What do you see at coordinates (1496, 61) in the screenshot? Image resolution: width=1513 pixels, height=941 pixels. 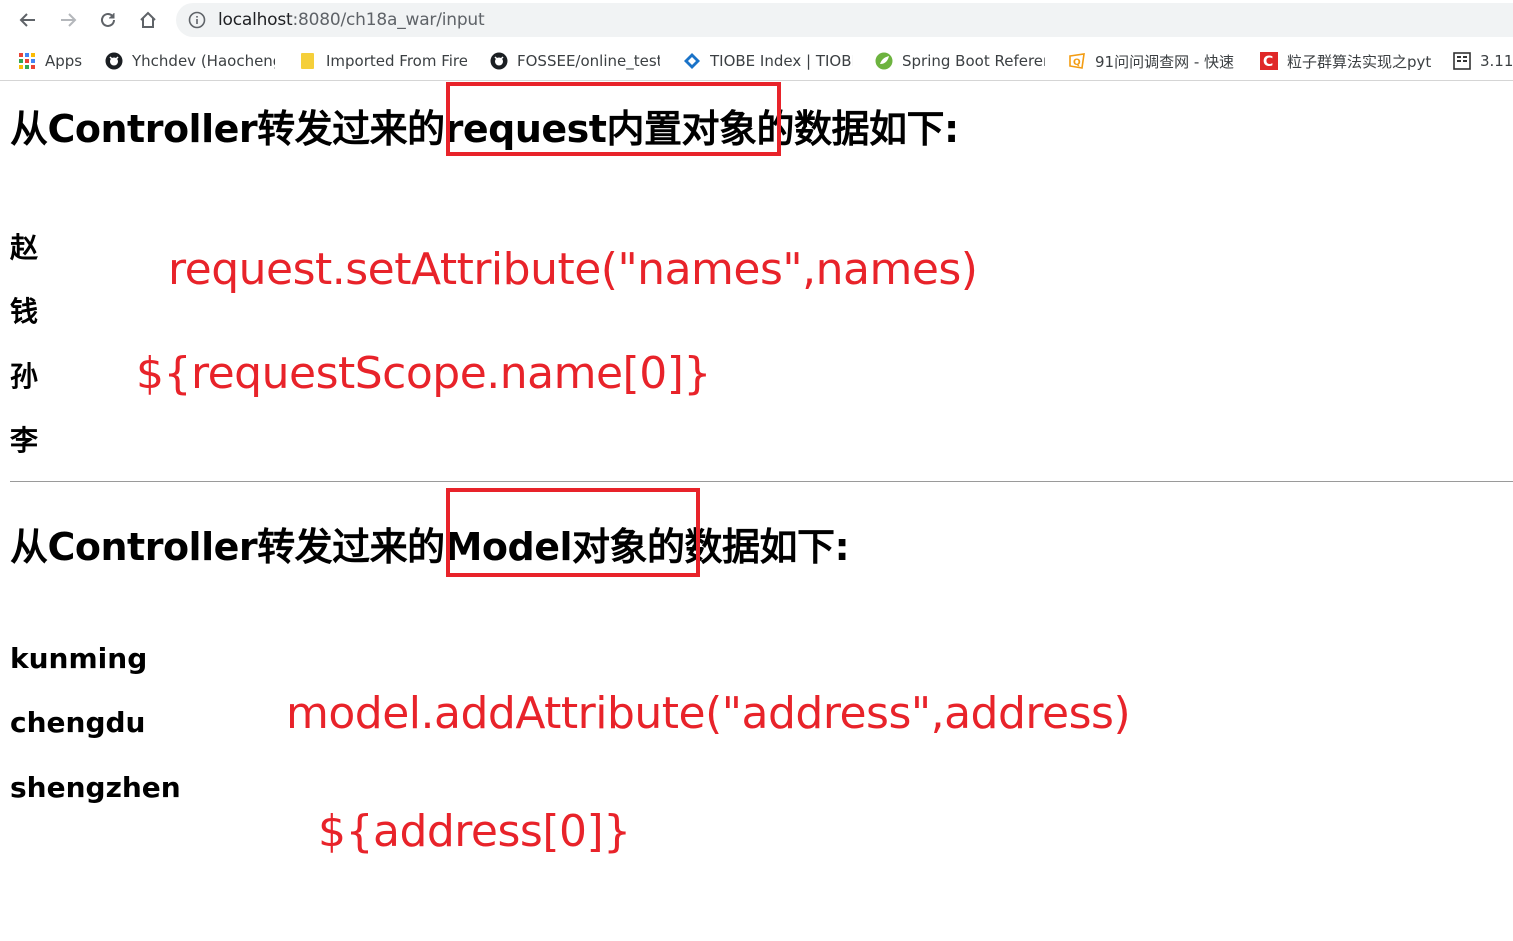 I see `bookmark-label: 3.11` at bounding box center [1496, 61].